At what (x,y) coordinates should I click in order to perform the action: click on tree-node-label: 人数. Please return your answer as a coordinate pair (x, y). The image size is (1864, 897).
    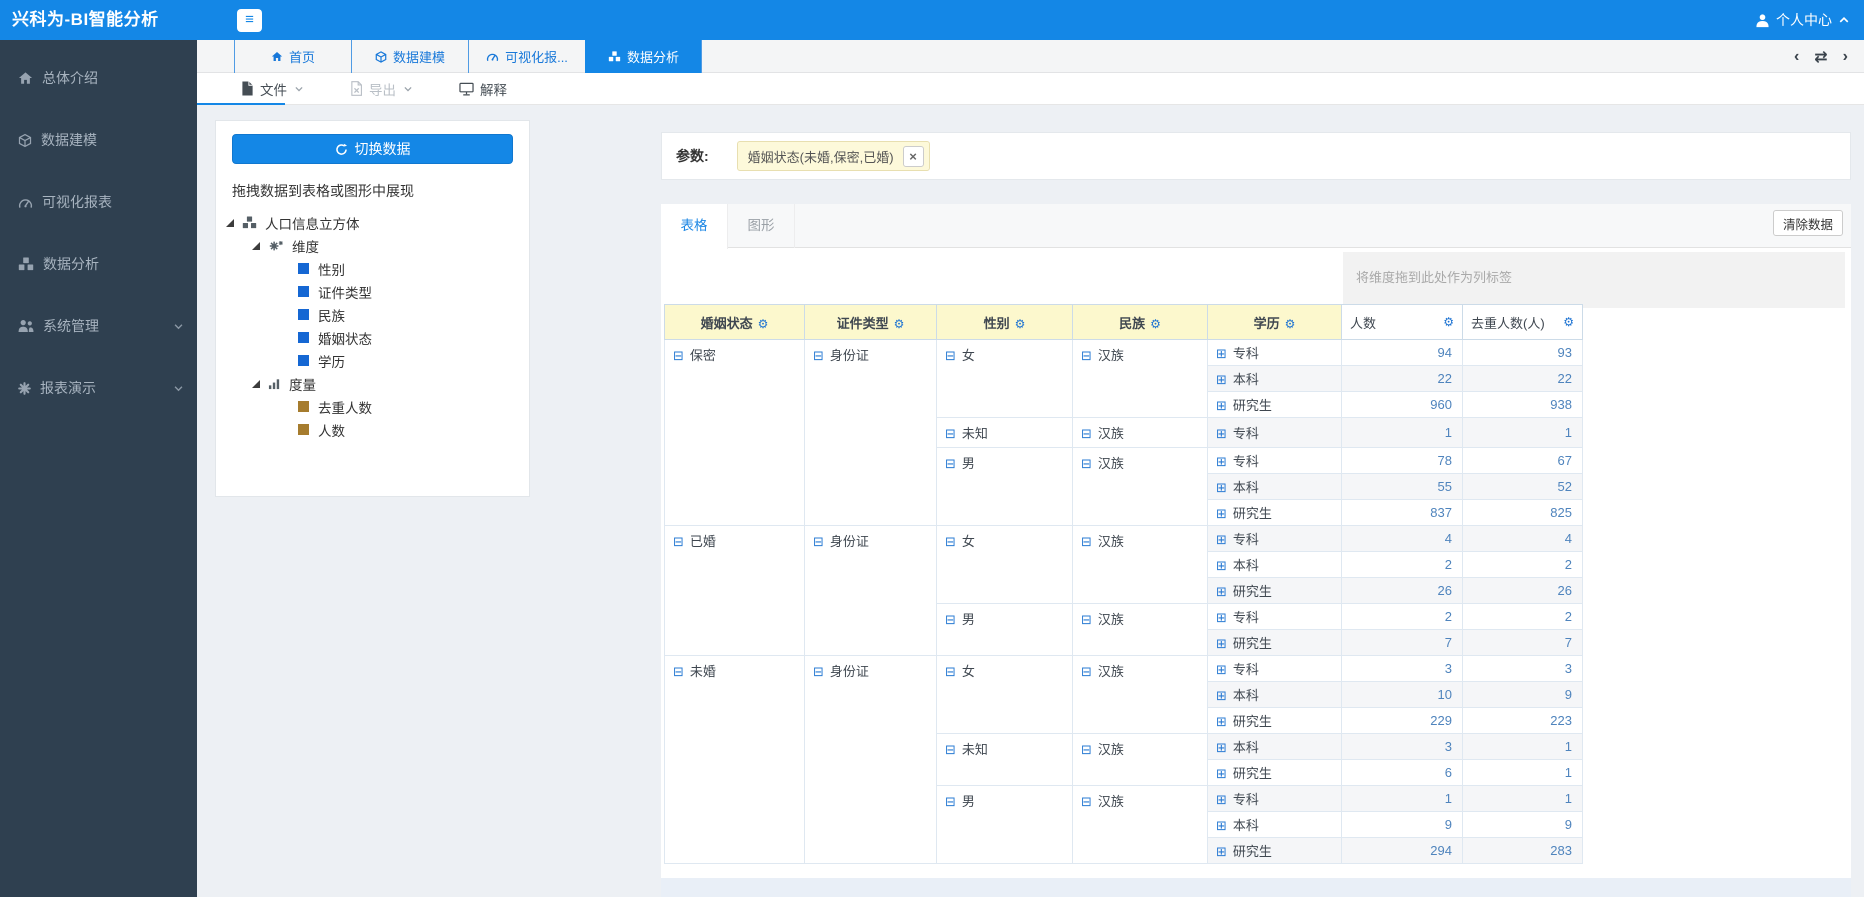
    Looking at the image, I should click on (331, 431).